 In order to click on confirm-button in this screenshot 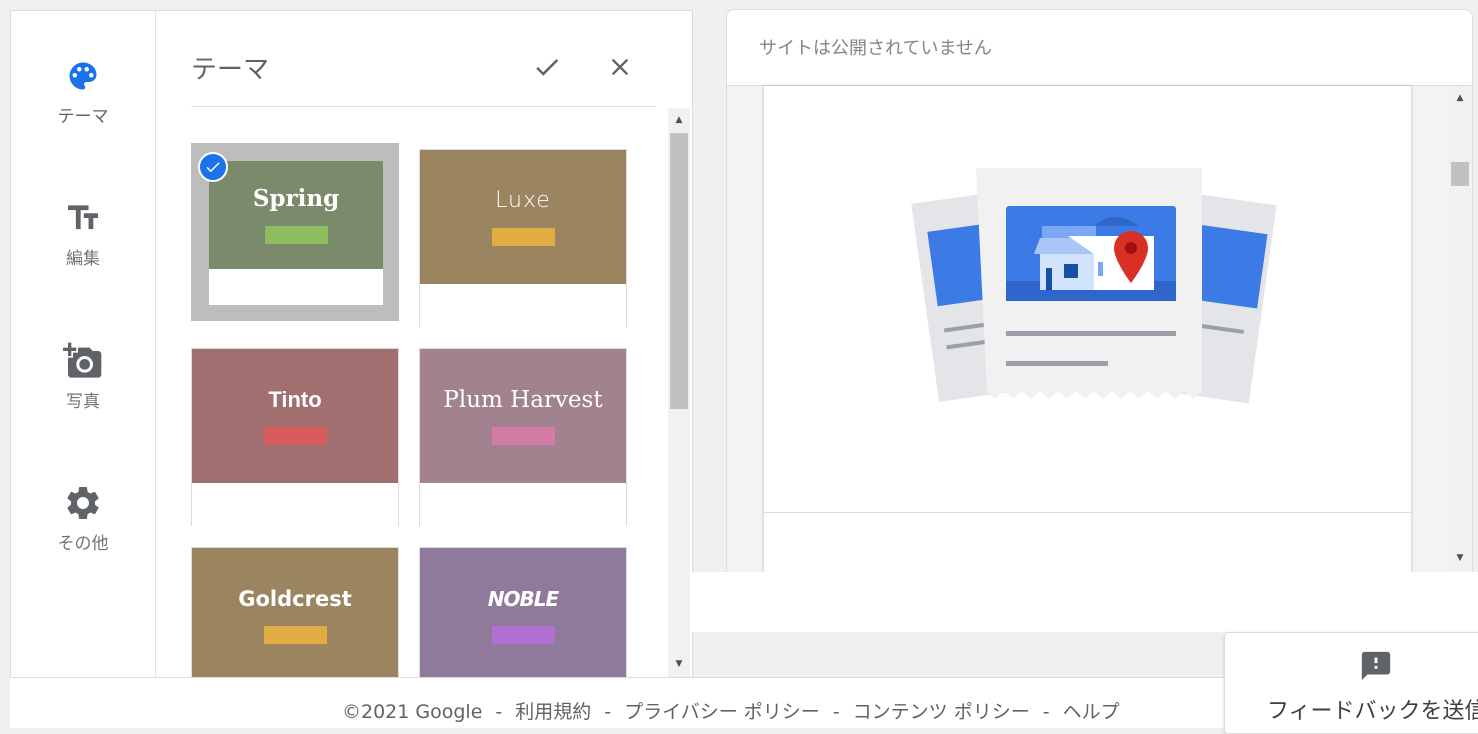, I will do `click(547, 67)`.